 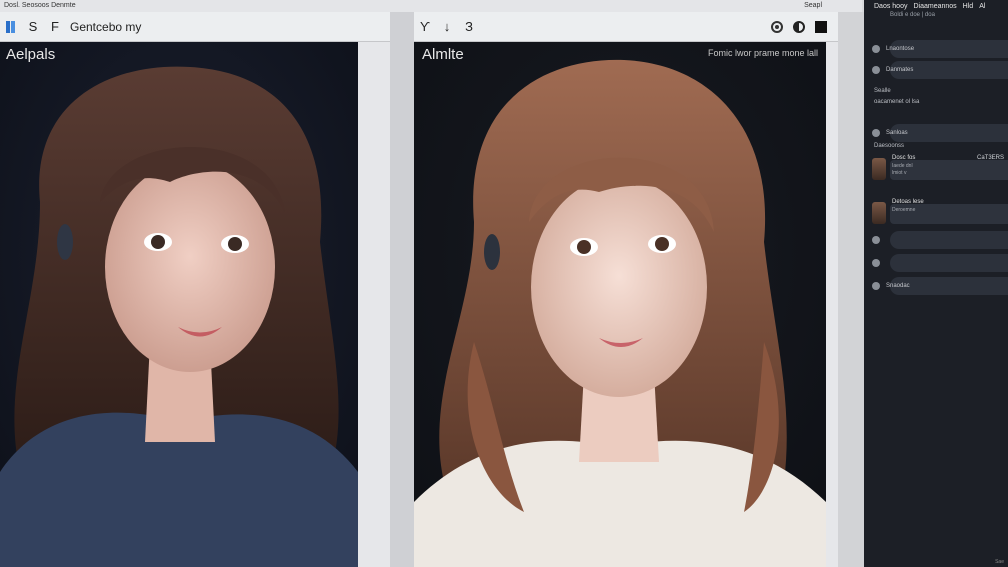 I want to click on sidebar-header-item: Diaameannos, so click(x=934, y=6).